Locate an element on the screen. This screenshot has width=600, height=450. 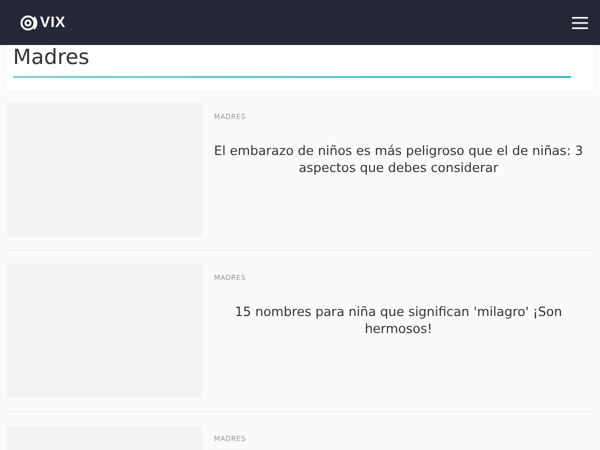
vix-logo: VIX is located at coordinates (43, 22).